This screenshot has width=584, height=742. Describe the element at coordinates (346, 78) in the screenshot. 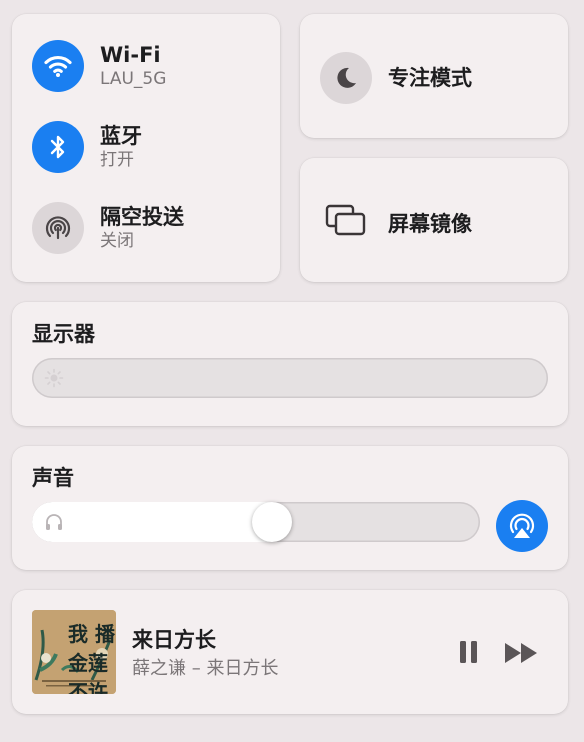

I see `moon-icon` at that location.